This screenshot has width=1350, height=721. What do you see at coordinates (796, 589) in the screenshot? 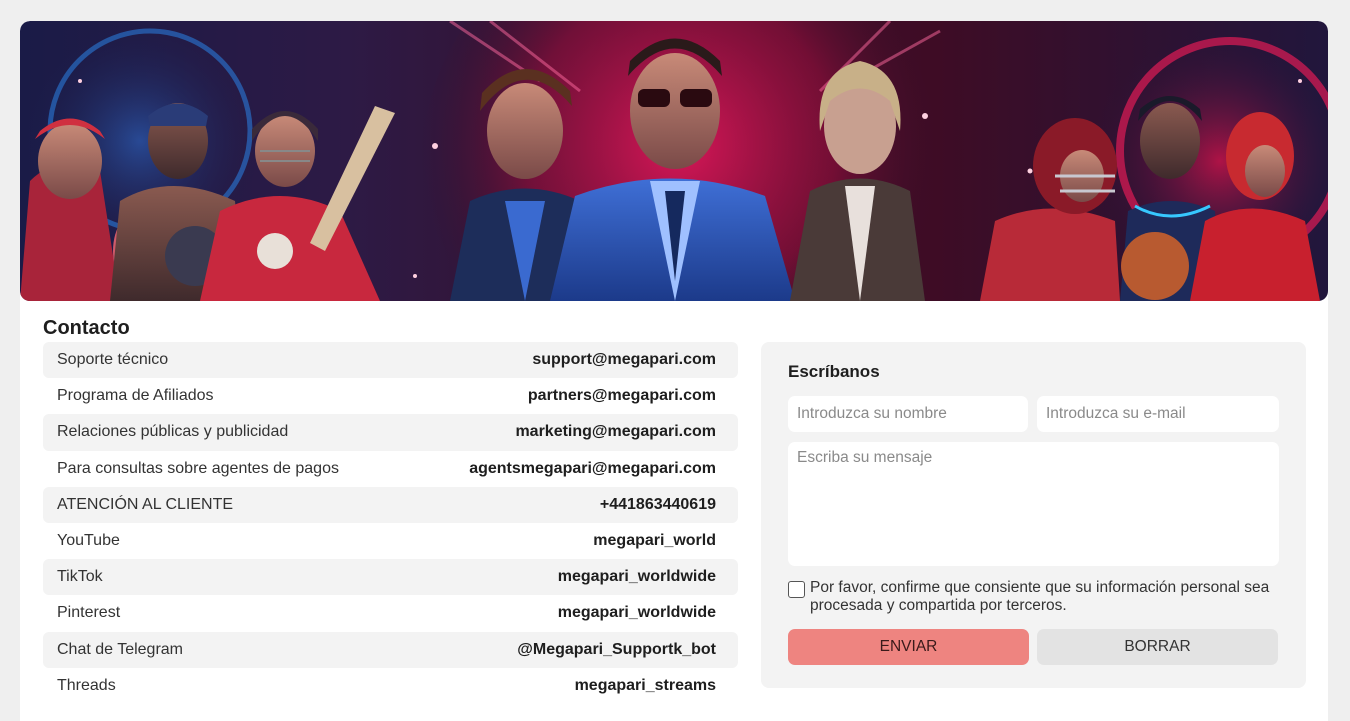
I see `consent-checkbox` at bounding box center [796, 589].